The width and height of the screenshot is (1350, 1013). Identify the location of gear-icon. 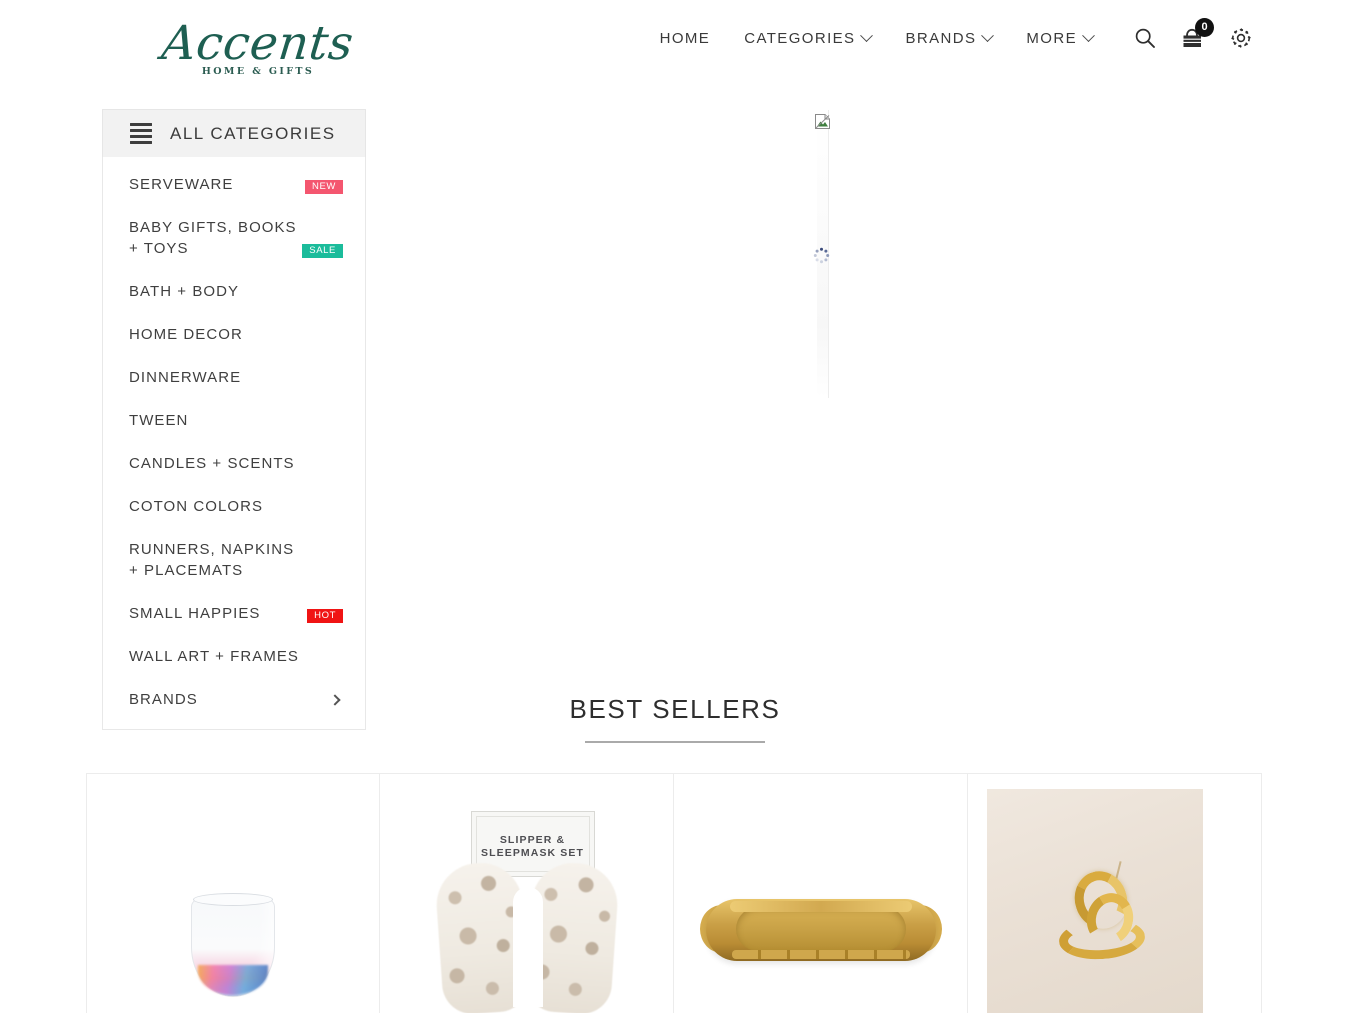
(1241, 38).